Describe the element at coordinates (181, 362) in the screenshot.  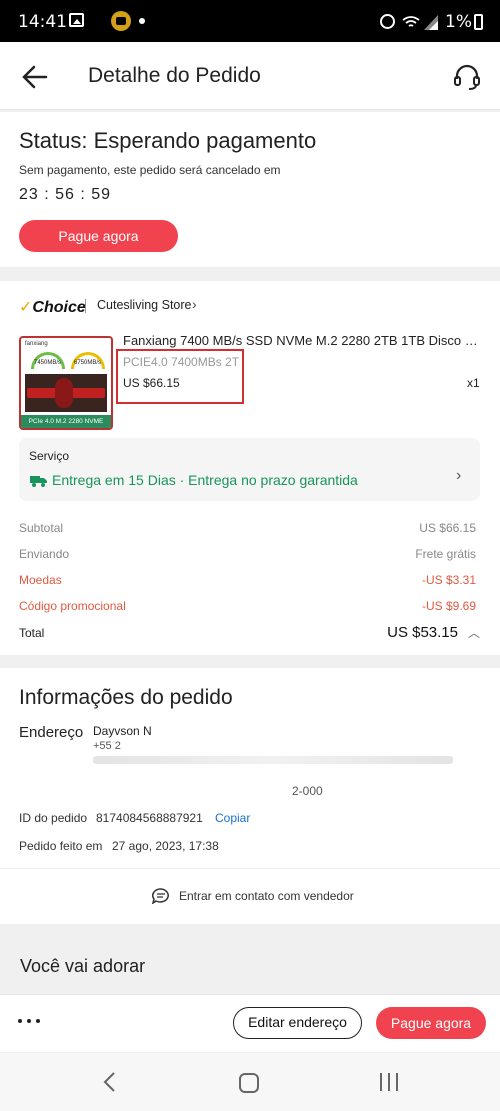
I see `product-variant: PCIE4.0 7400MBs 2T` at that location.